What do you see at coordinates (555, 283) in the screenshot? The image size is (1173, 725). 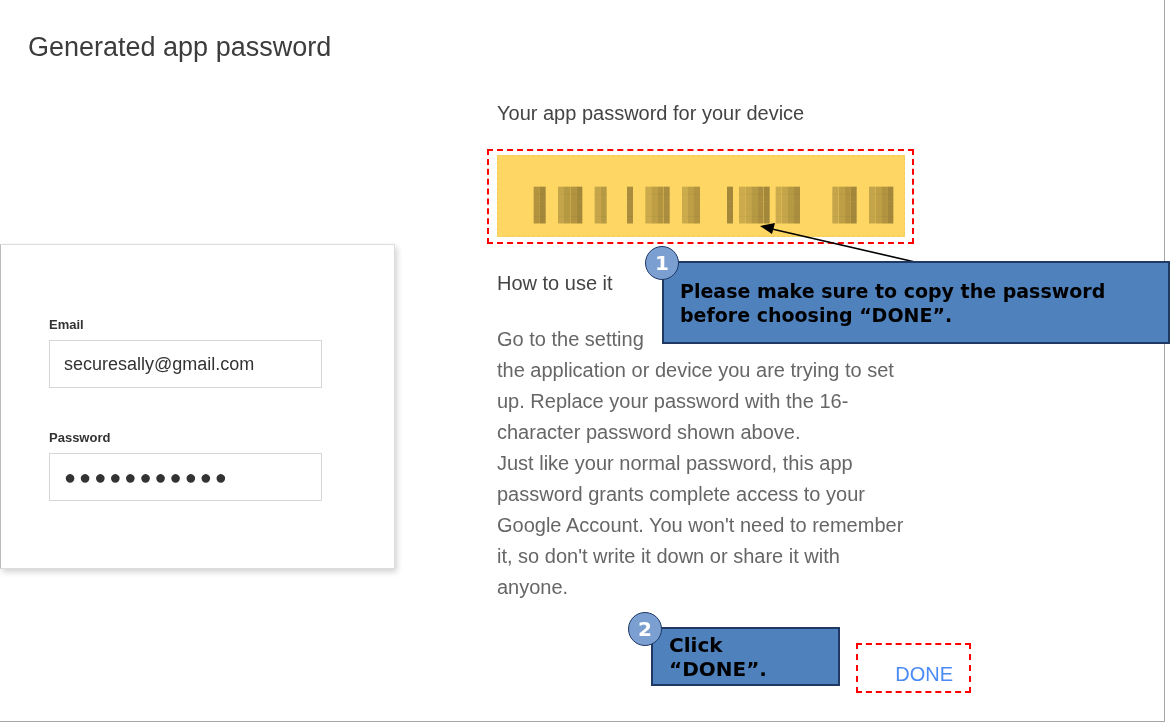 I see `section-heading: How to use it` at bounding box center [555, 283].